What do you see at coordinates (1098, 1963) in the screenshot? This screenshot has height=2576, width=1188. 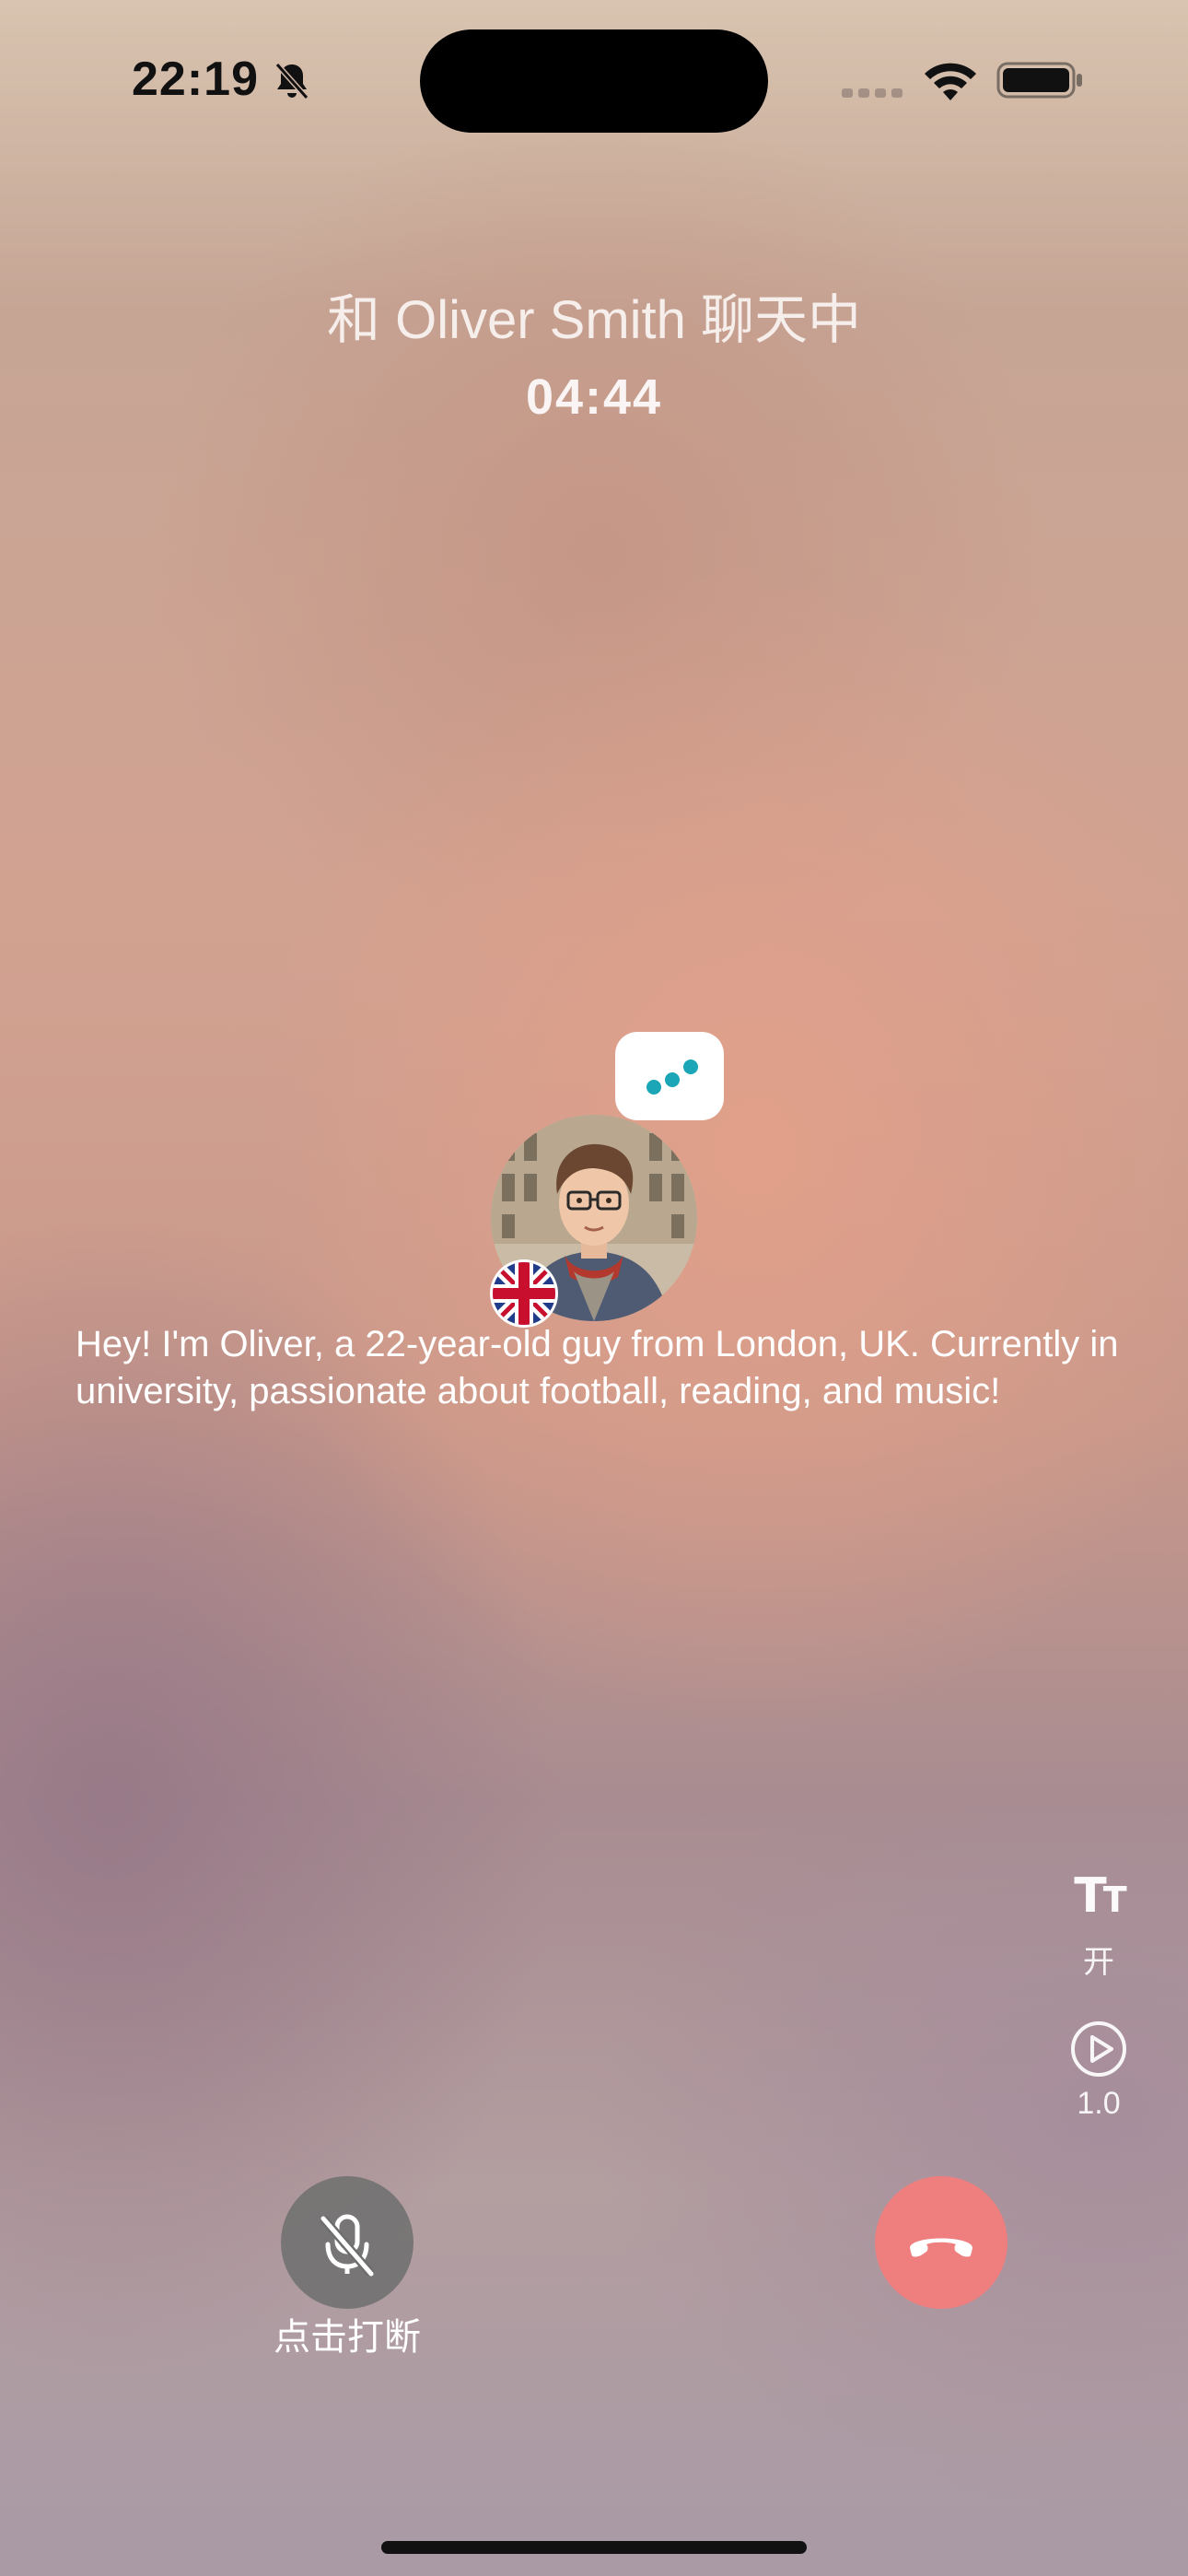 I see `caption-toggle-label: 开` at bounding box center [1098, 1963].